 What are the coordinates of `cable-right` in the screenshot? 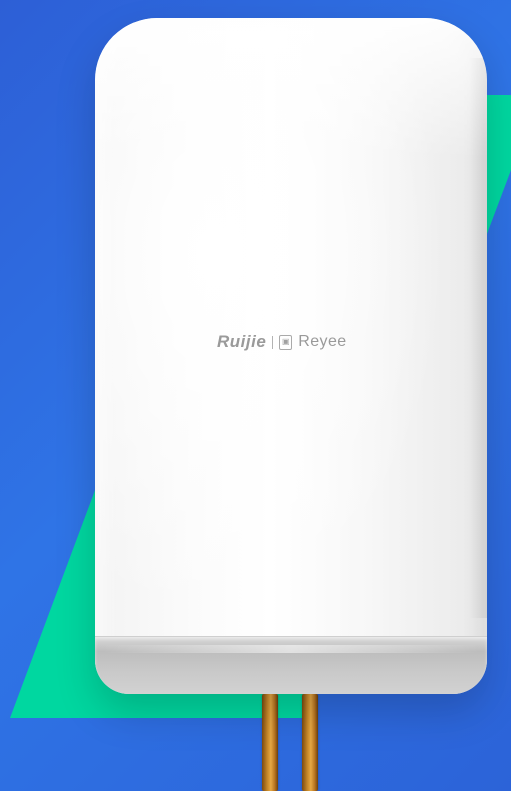 It's located at (310, 742).